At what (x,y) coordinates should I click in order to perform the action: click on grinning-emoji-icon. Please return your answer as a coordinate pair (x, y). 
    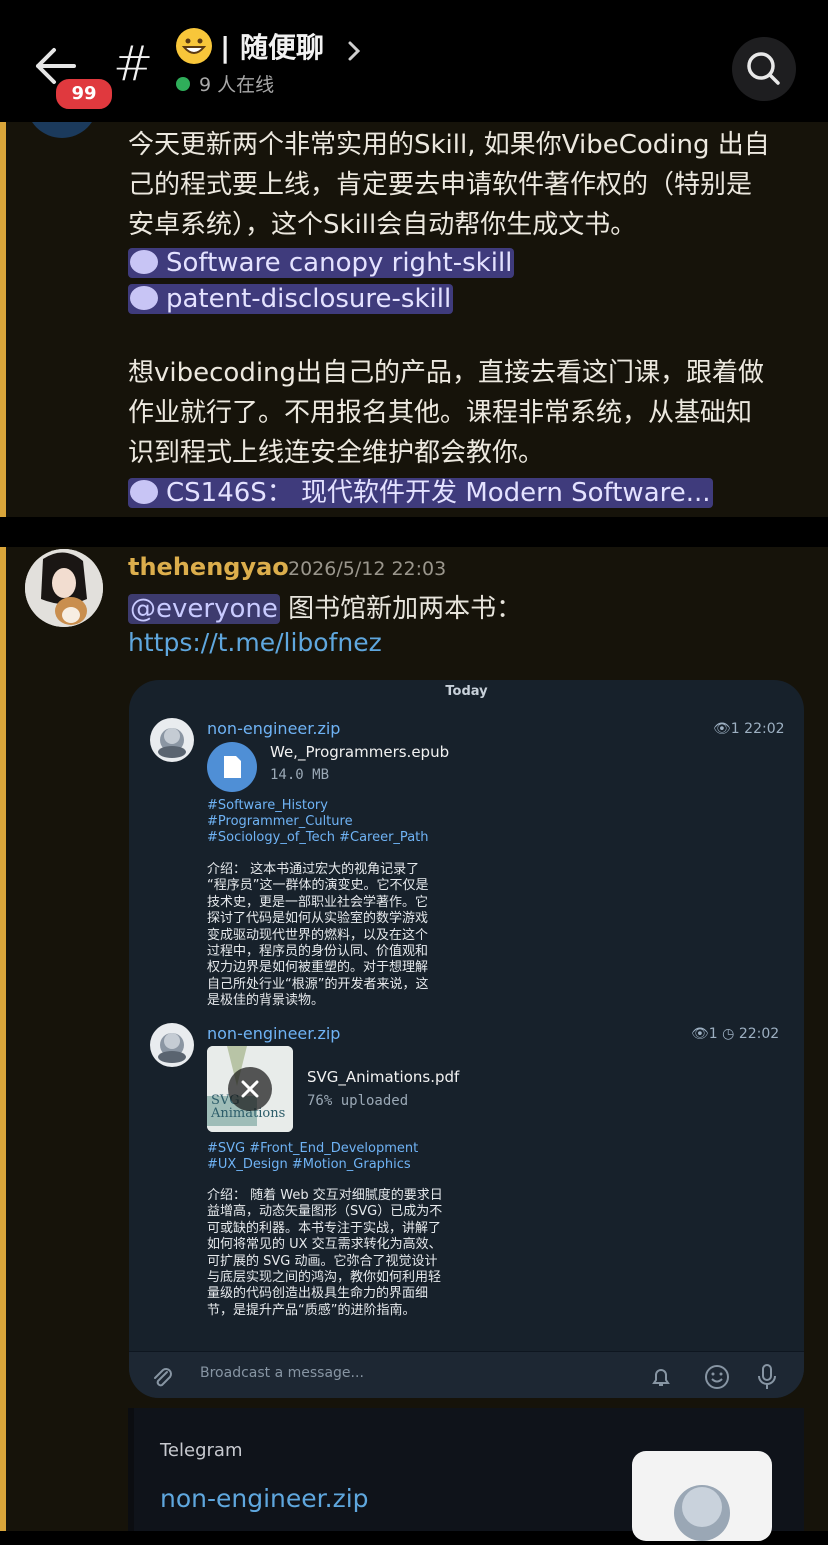
    Looking at the image, I should click on (194, 46).